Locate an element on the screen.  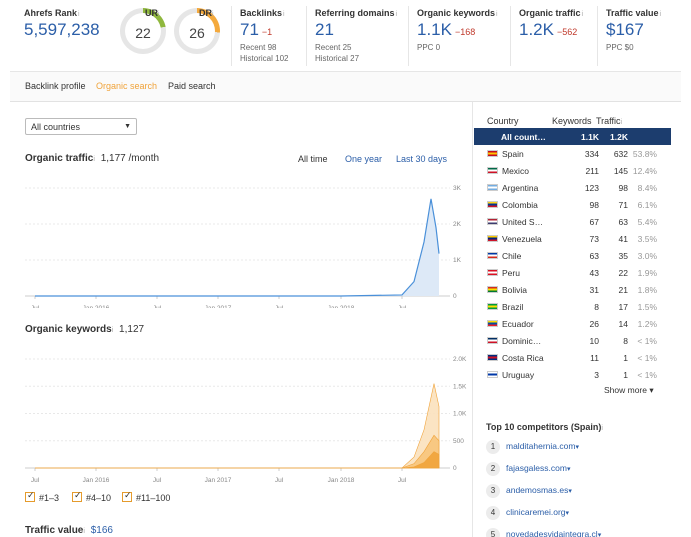
tab-backlink-profile: Backlink profile is located at coordinates (55, 86).